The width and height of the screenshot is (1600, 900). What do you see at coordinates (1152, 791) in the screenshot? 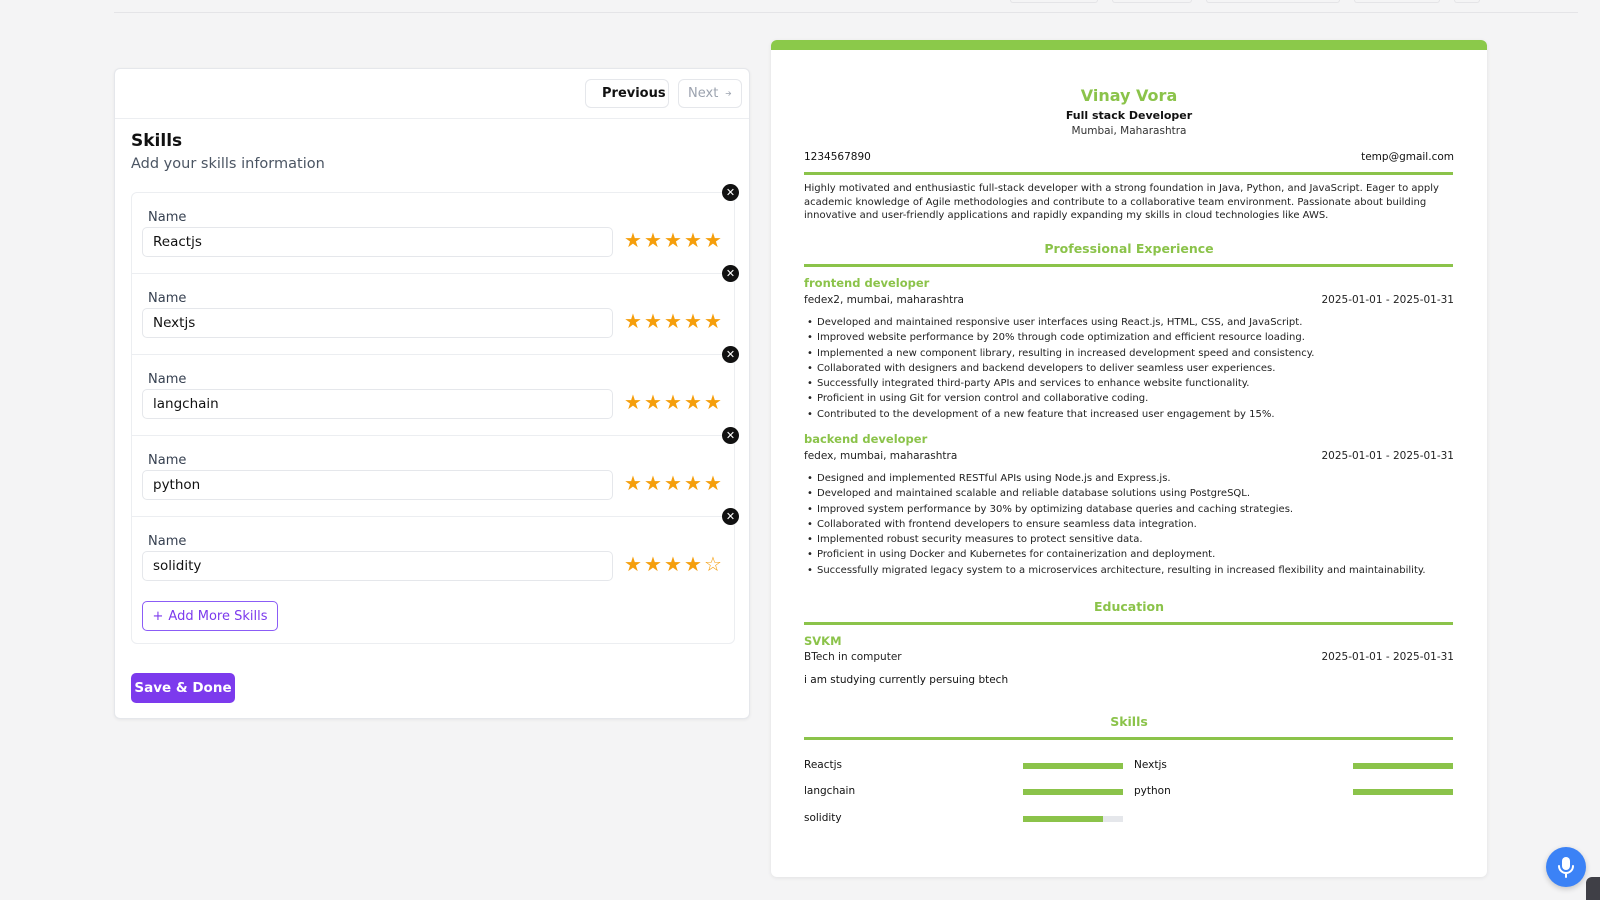
I see `resume-skill-name: python` at bounding box center [1152, 791].